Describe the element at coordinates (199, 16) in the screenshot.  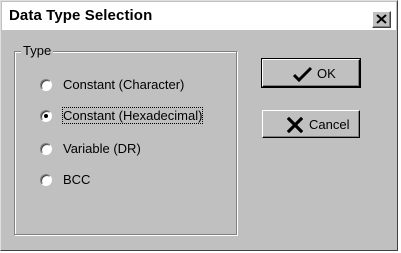
I see `title-bar: Data Type Selection` at that location.